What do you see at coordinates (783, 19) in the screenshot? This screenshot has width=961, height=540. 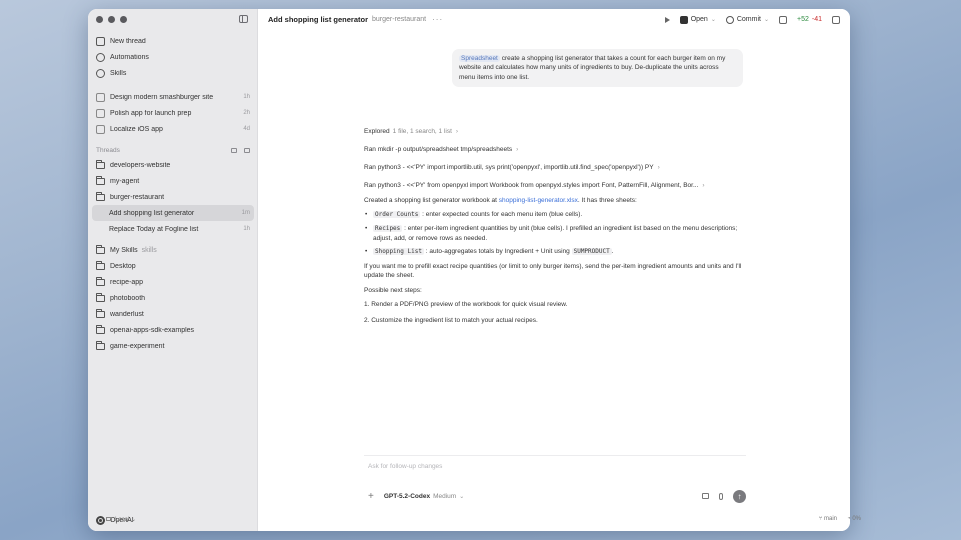 I see `terminal-icon` at bounding box center [783, 19].